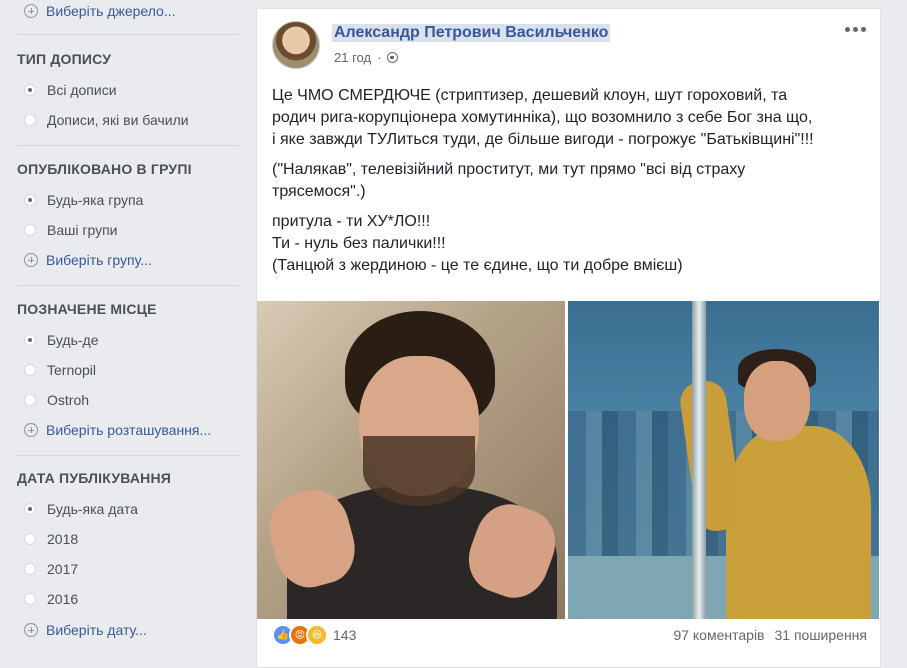 The height and width of the screenshot is (668, 907). I want to click on post-timestamp: 21 год, so click(352, 57).